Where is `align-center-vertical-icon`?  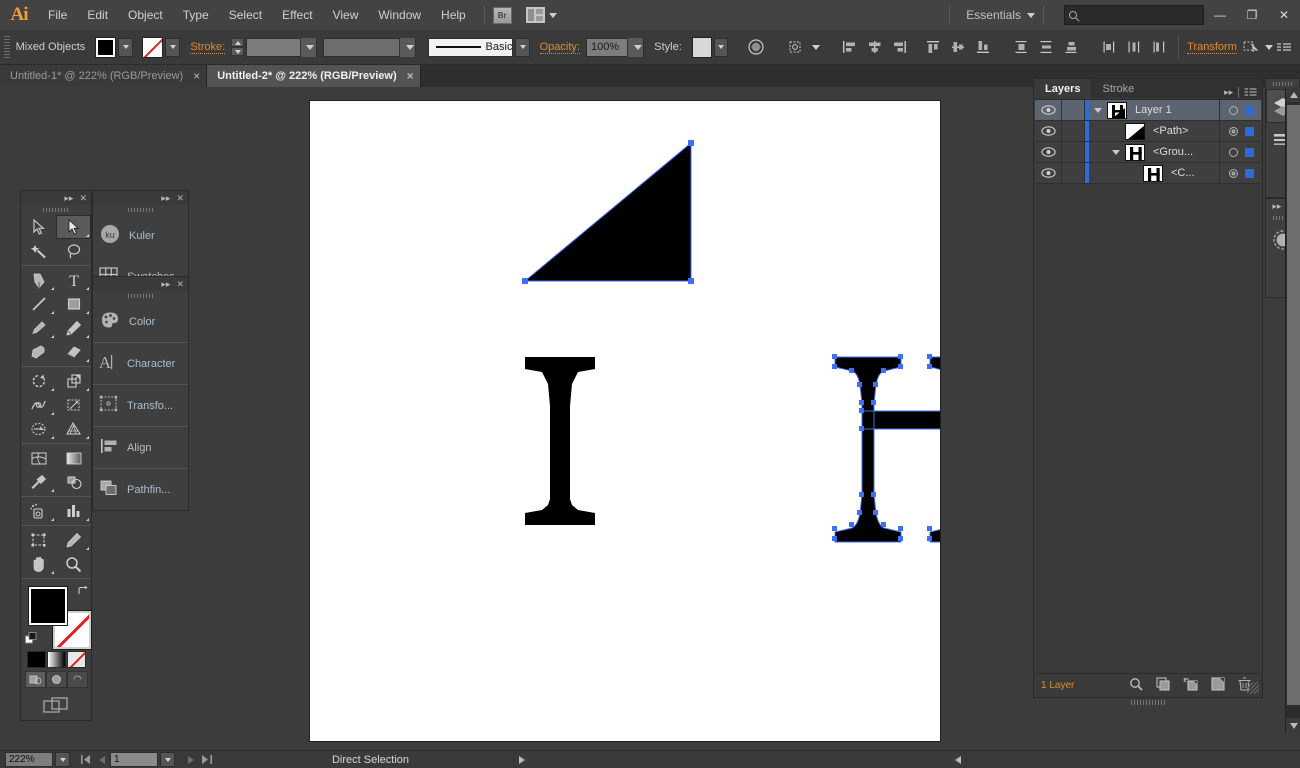 align-center-vertical-icon is located at coordinates (958, 47).